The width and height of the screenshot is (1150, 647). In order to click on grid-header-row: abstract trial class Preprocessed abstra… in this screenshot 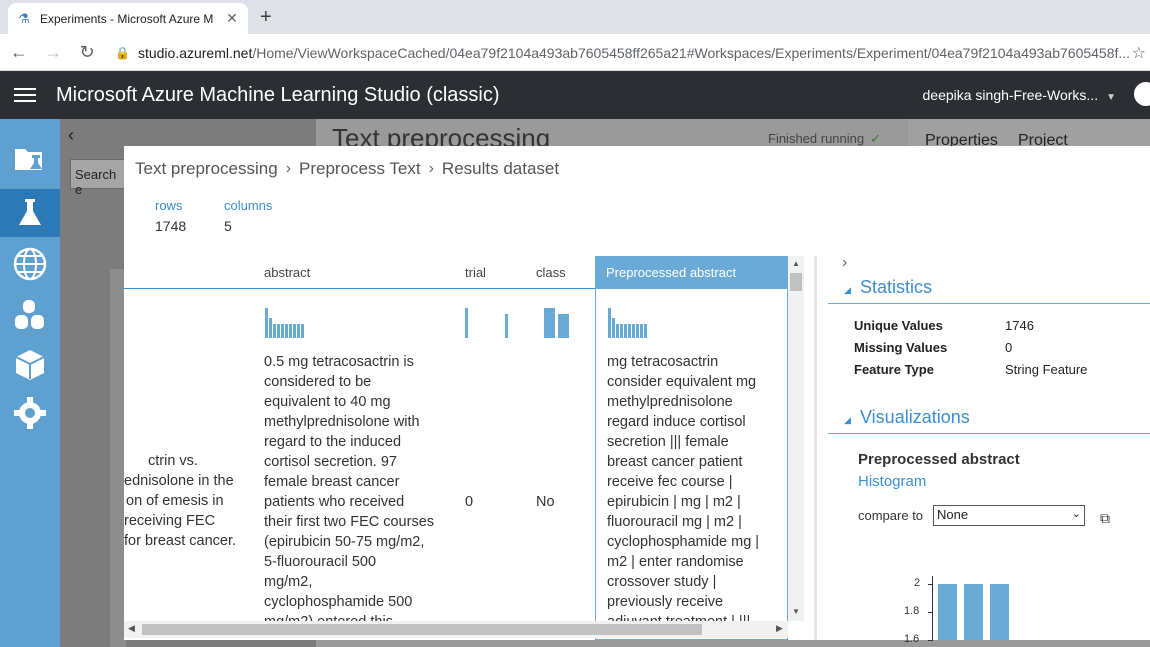, I will do `click(456, 272)`.